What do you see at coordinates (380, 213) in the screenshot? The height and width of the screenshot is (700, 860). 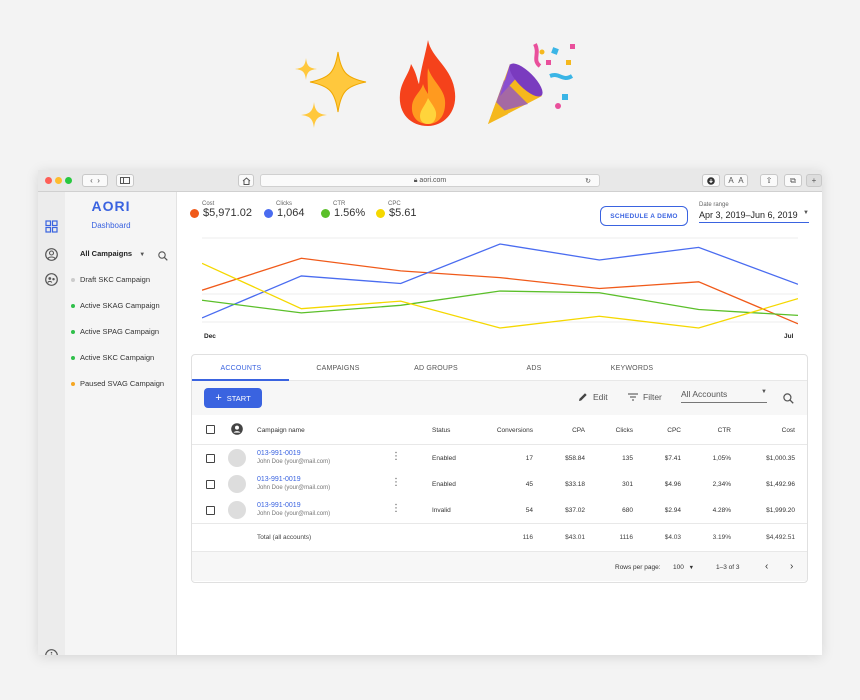 I see `metric-color-dot` at bounding box center [380, 213].